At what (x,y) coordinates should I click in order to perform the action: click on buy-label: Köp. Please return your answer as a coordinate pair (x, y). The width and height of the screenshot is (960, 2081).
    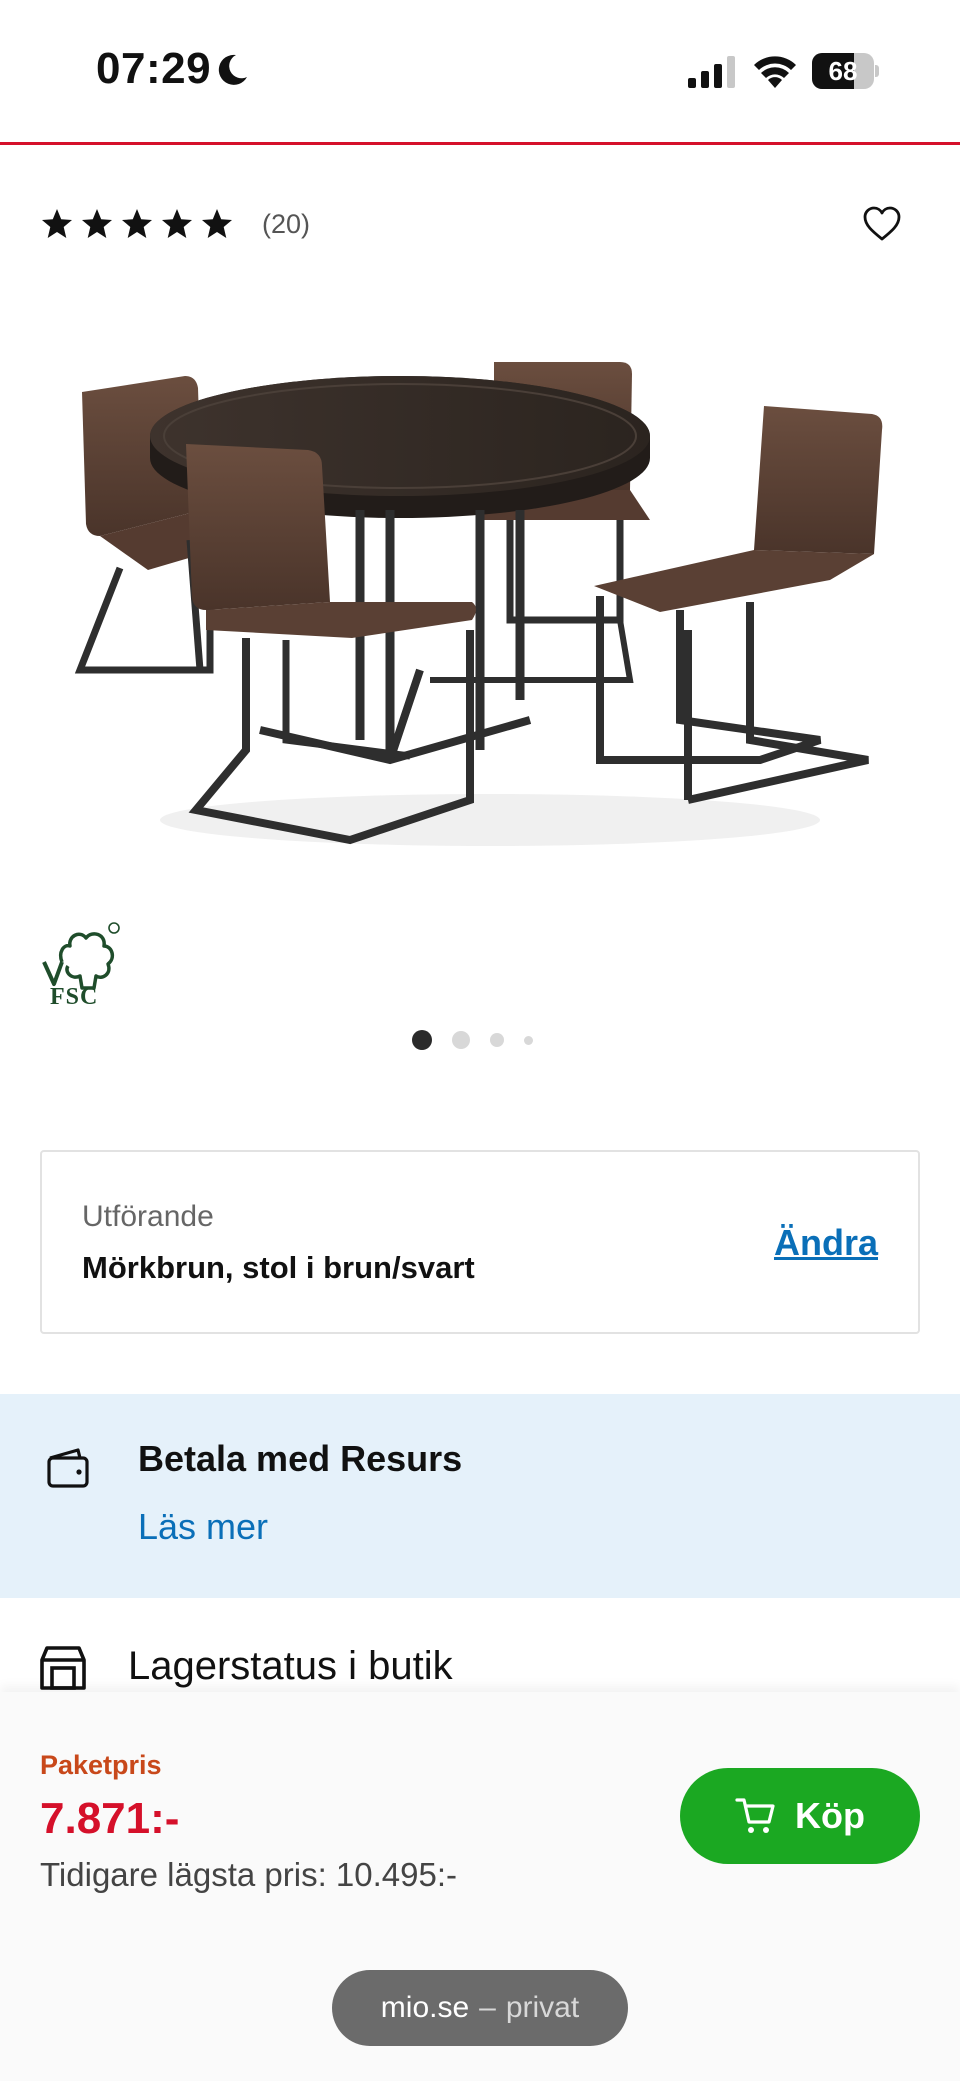
    Looking at the image, I should click on (830, 1816).